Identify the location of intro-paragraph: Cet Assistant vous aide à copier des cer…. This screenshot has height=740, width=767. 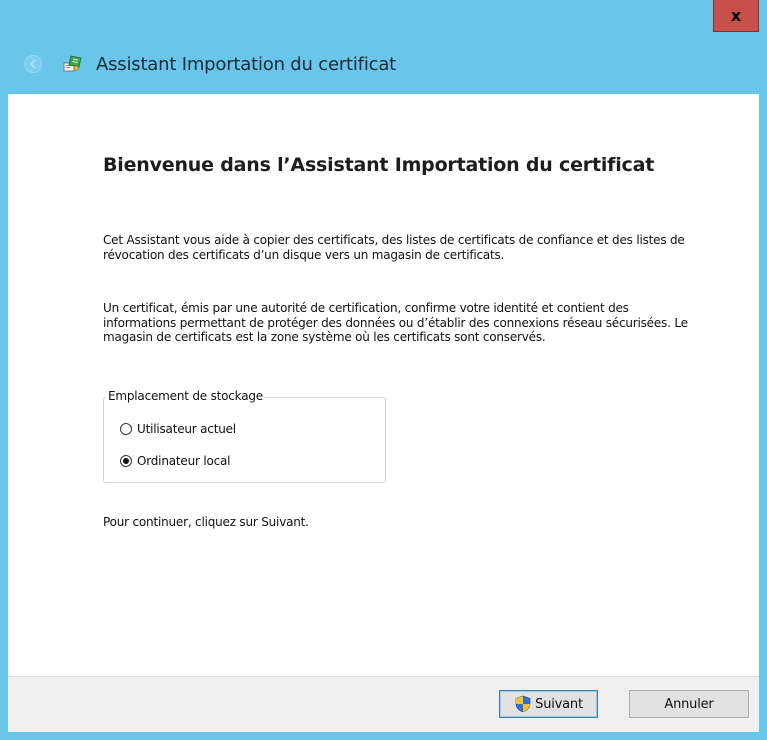
(394, 247).